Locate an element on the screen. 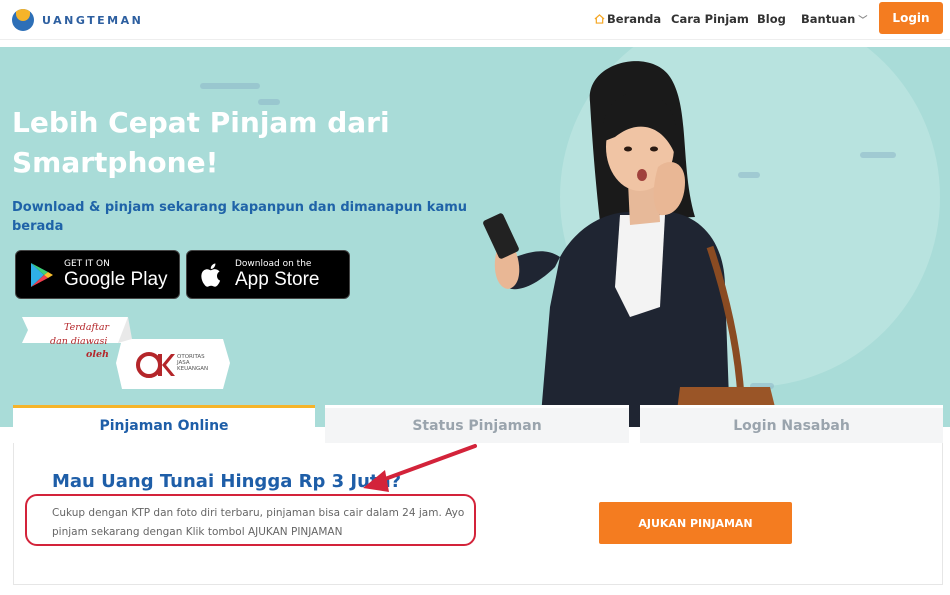  nav-cara-pinjam-label: Cara Pinjam is located at coordinates (710, 19).